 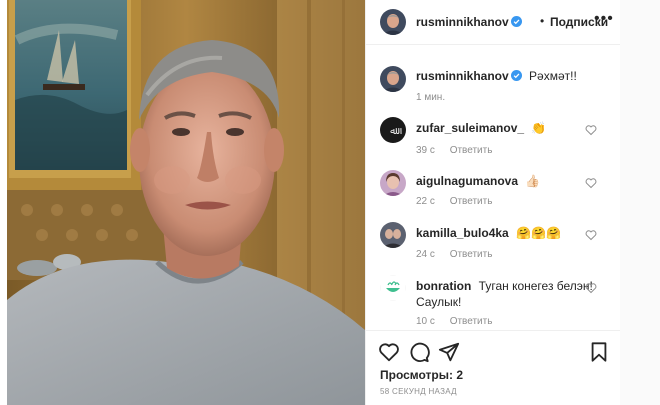 I want to click on comment-body: 🤗🤗🤗, so click(x=538, y=233).